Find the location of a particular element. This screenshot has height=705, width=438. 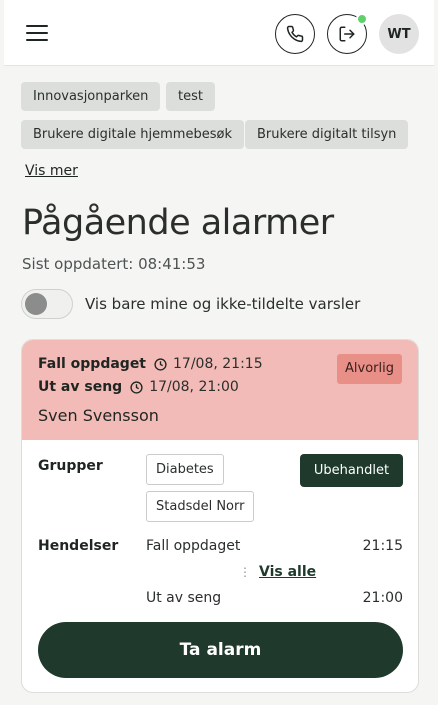

phone-button is located at coordinates (295, 34).